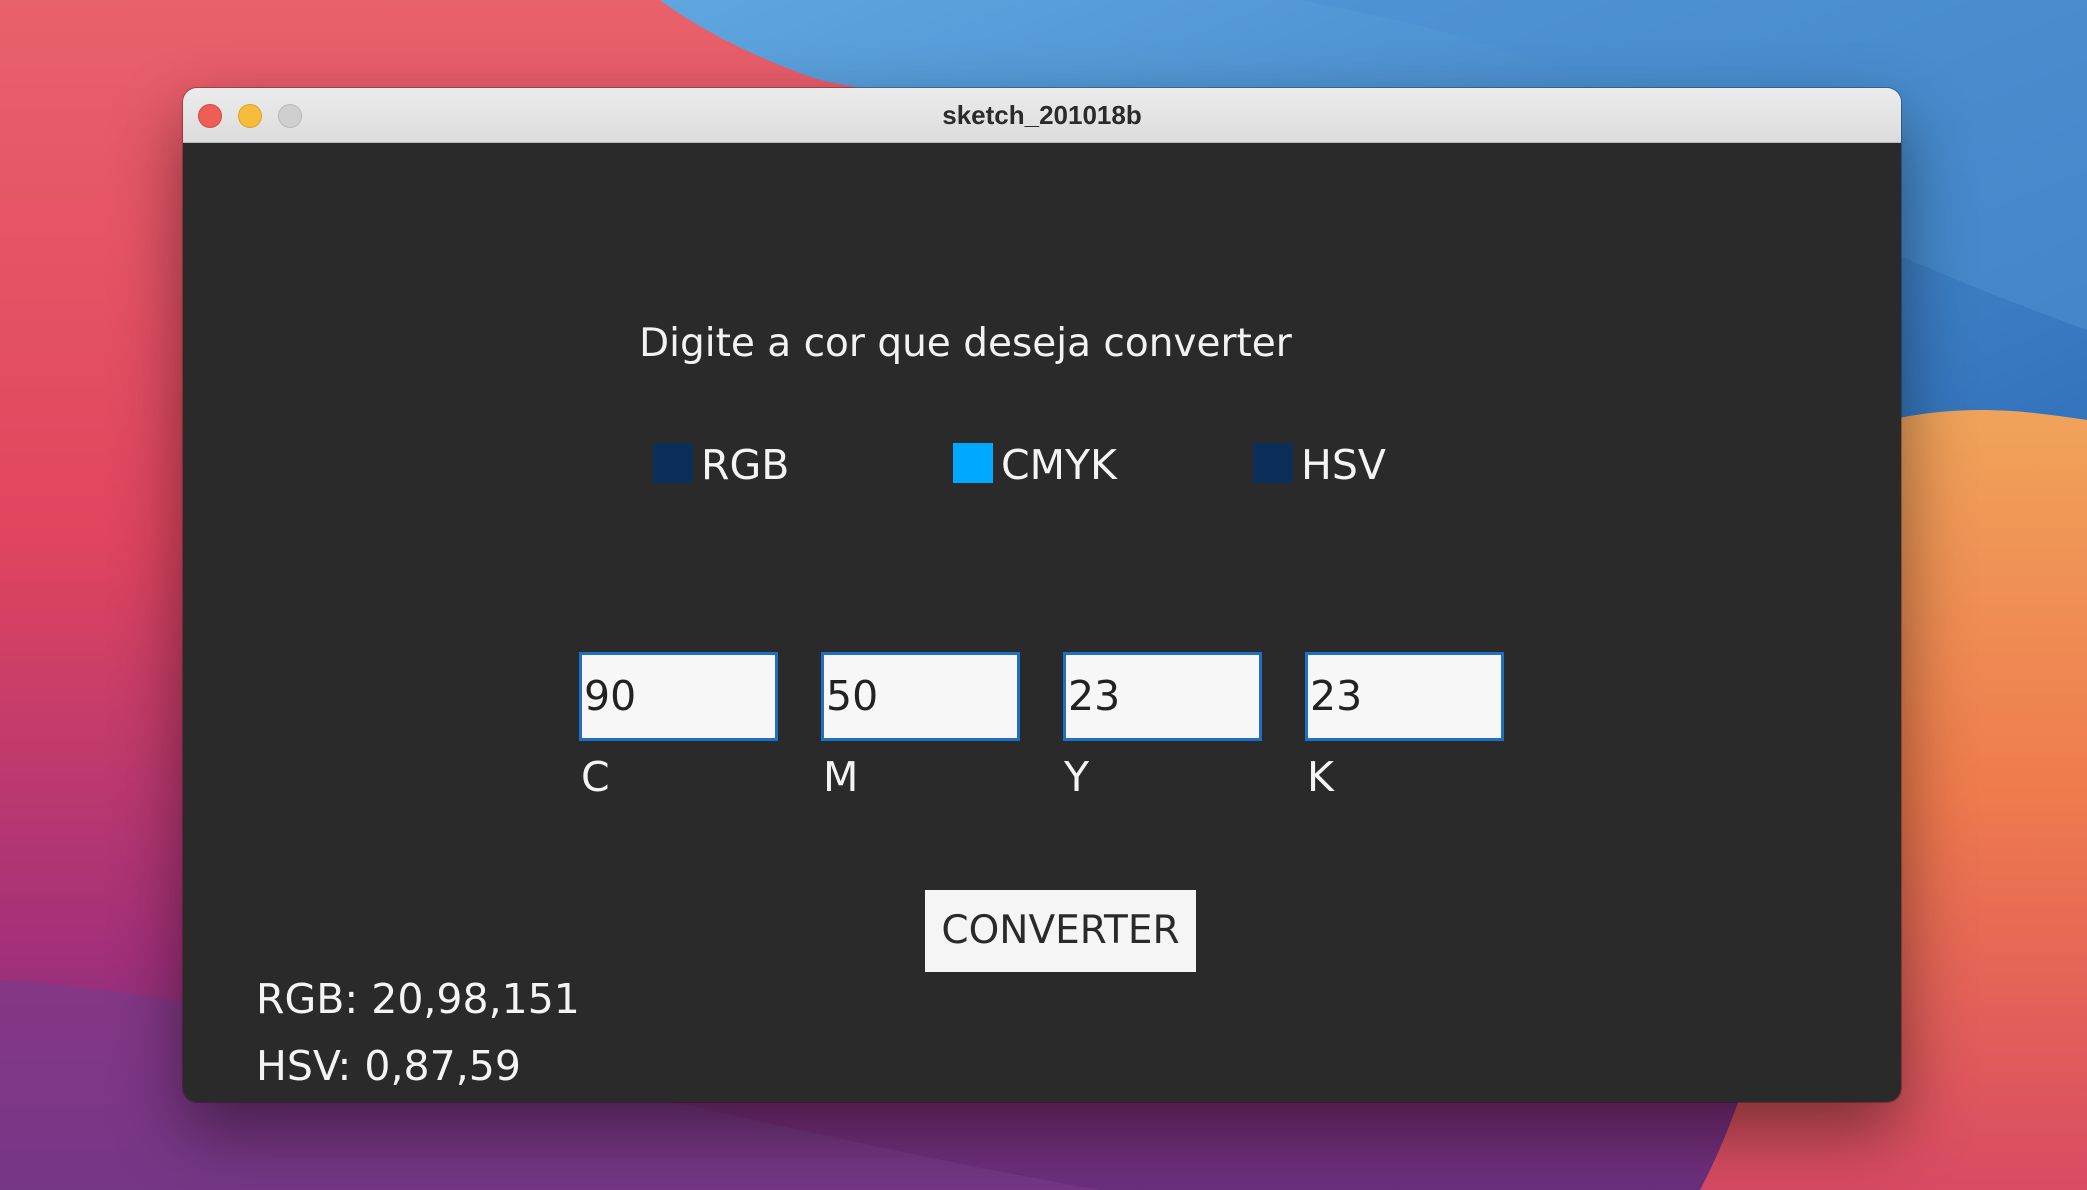  Describe the element at coordinates (1060, 931) in the screenshot. I see `convert-button: CONVERTER` at that location.